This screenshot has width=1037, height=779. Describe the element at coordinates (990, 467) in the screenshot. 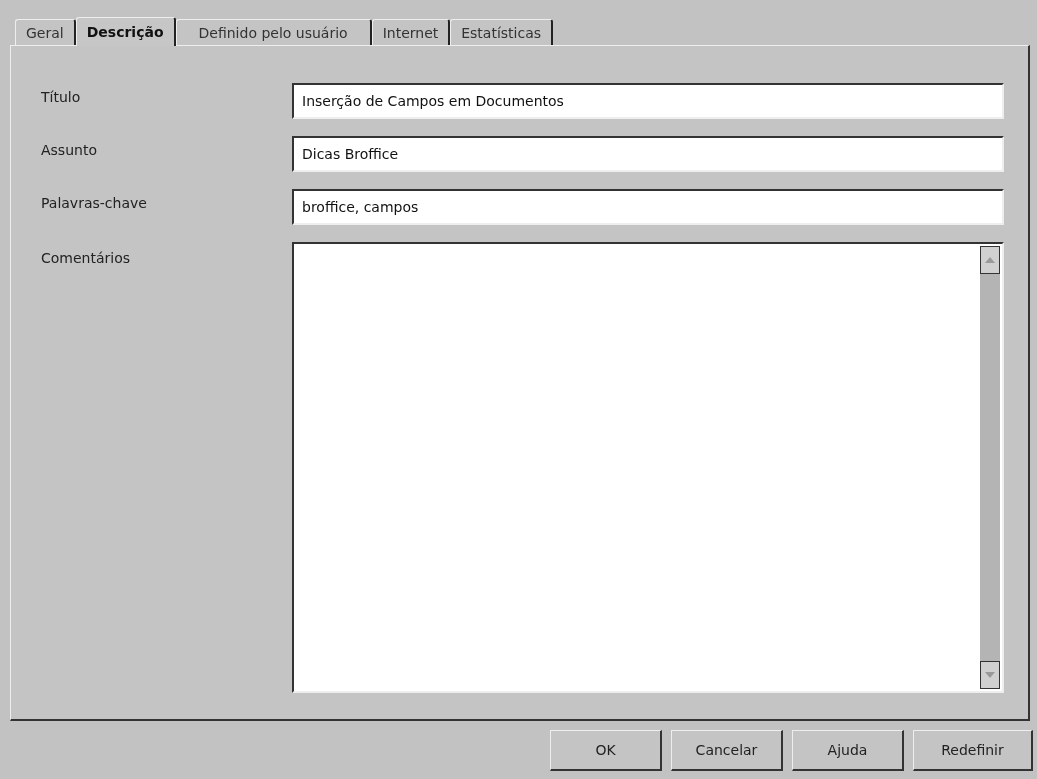

I see `scrollbar` at that location.